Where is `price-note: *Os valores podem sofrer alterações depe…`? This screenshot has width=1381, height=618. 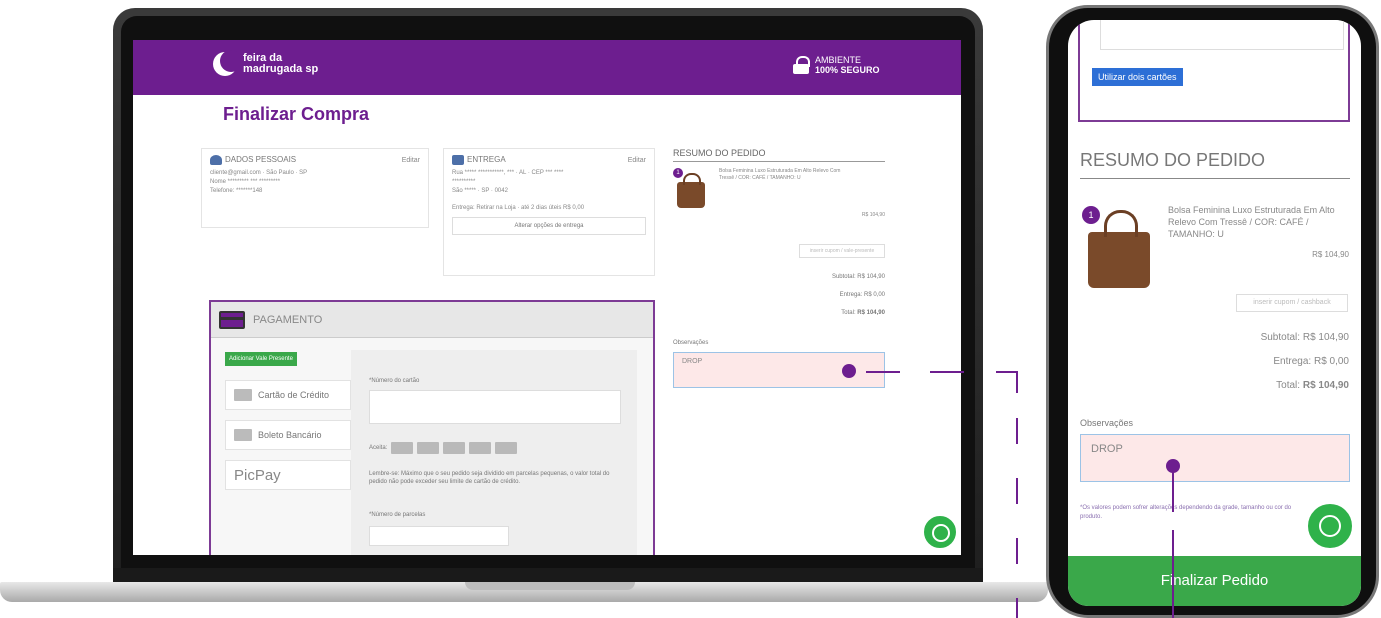 price-note: *Os valores podem sofrer alterações depe… is located at coordinates (1186, 512).